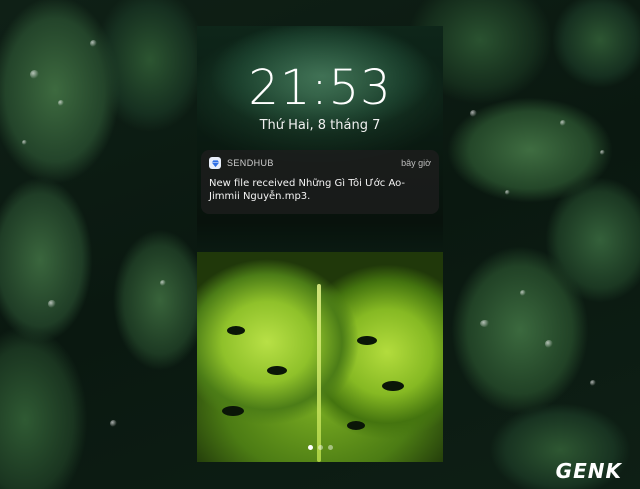 Image resolution: width=640 pixels, height=489 pixels. Describe the element at coordinates (250, 163) in the screenshot. I see `notification-app-name: SENDHUB` at that location.